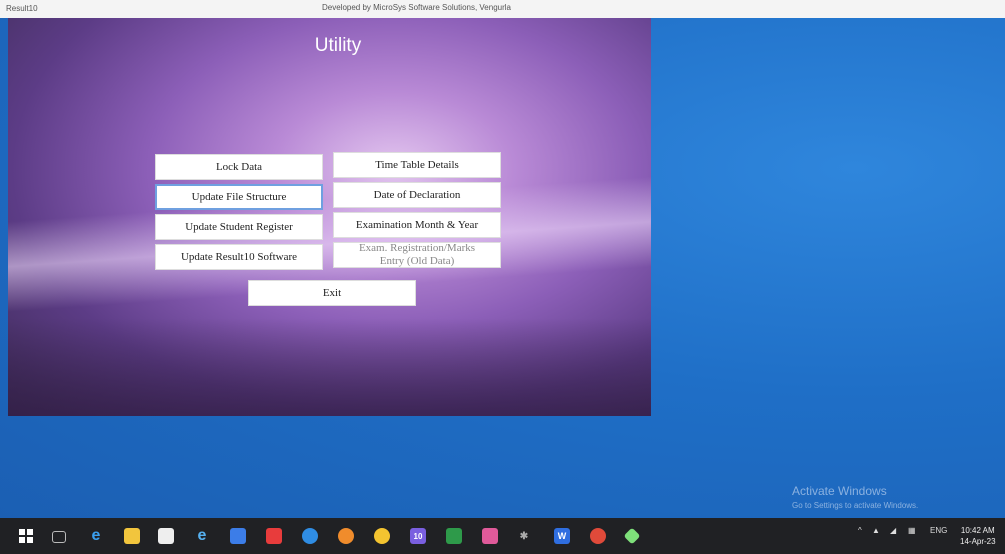 Image resolution: width=1005 pixels, height=554 pixels. Describe the element at coordinates (238, 536) in the screenshot. I see `photos-icon` at that location.